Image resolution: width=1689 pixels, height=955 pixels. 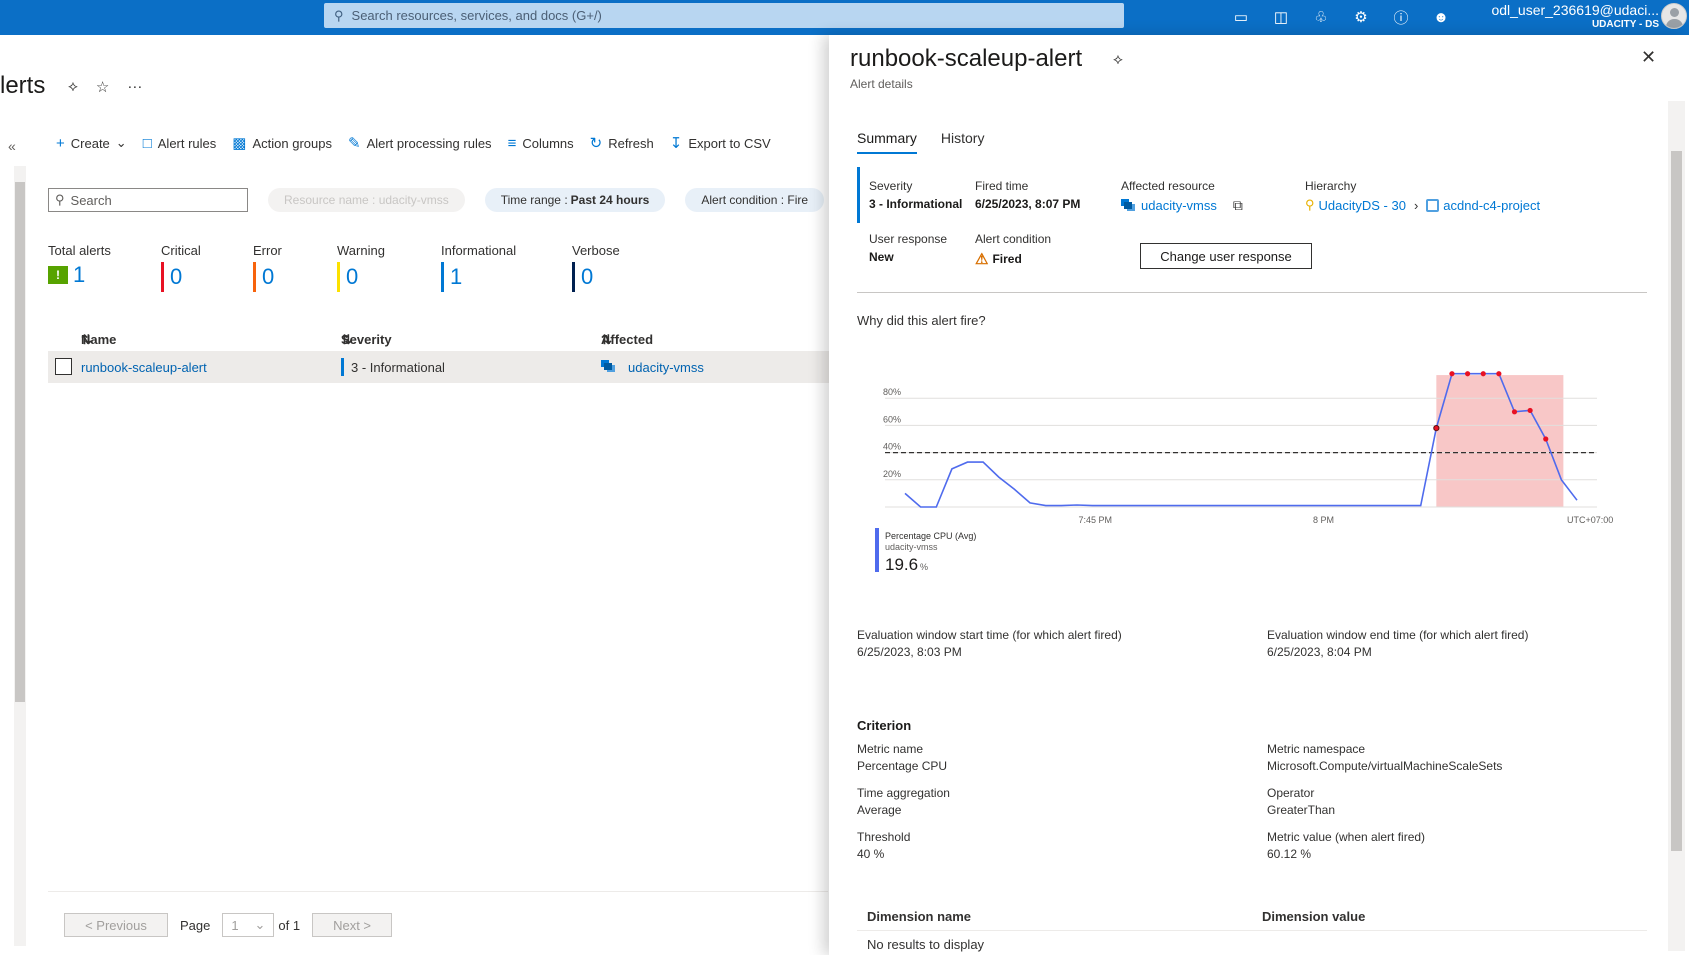 What do you see at coordinates (622, 143) in the screenshot?
I see `refresh-button: ↻ Refresh` at bounding box center [622, 143].